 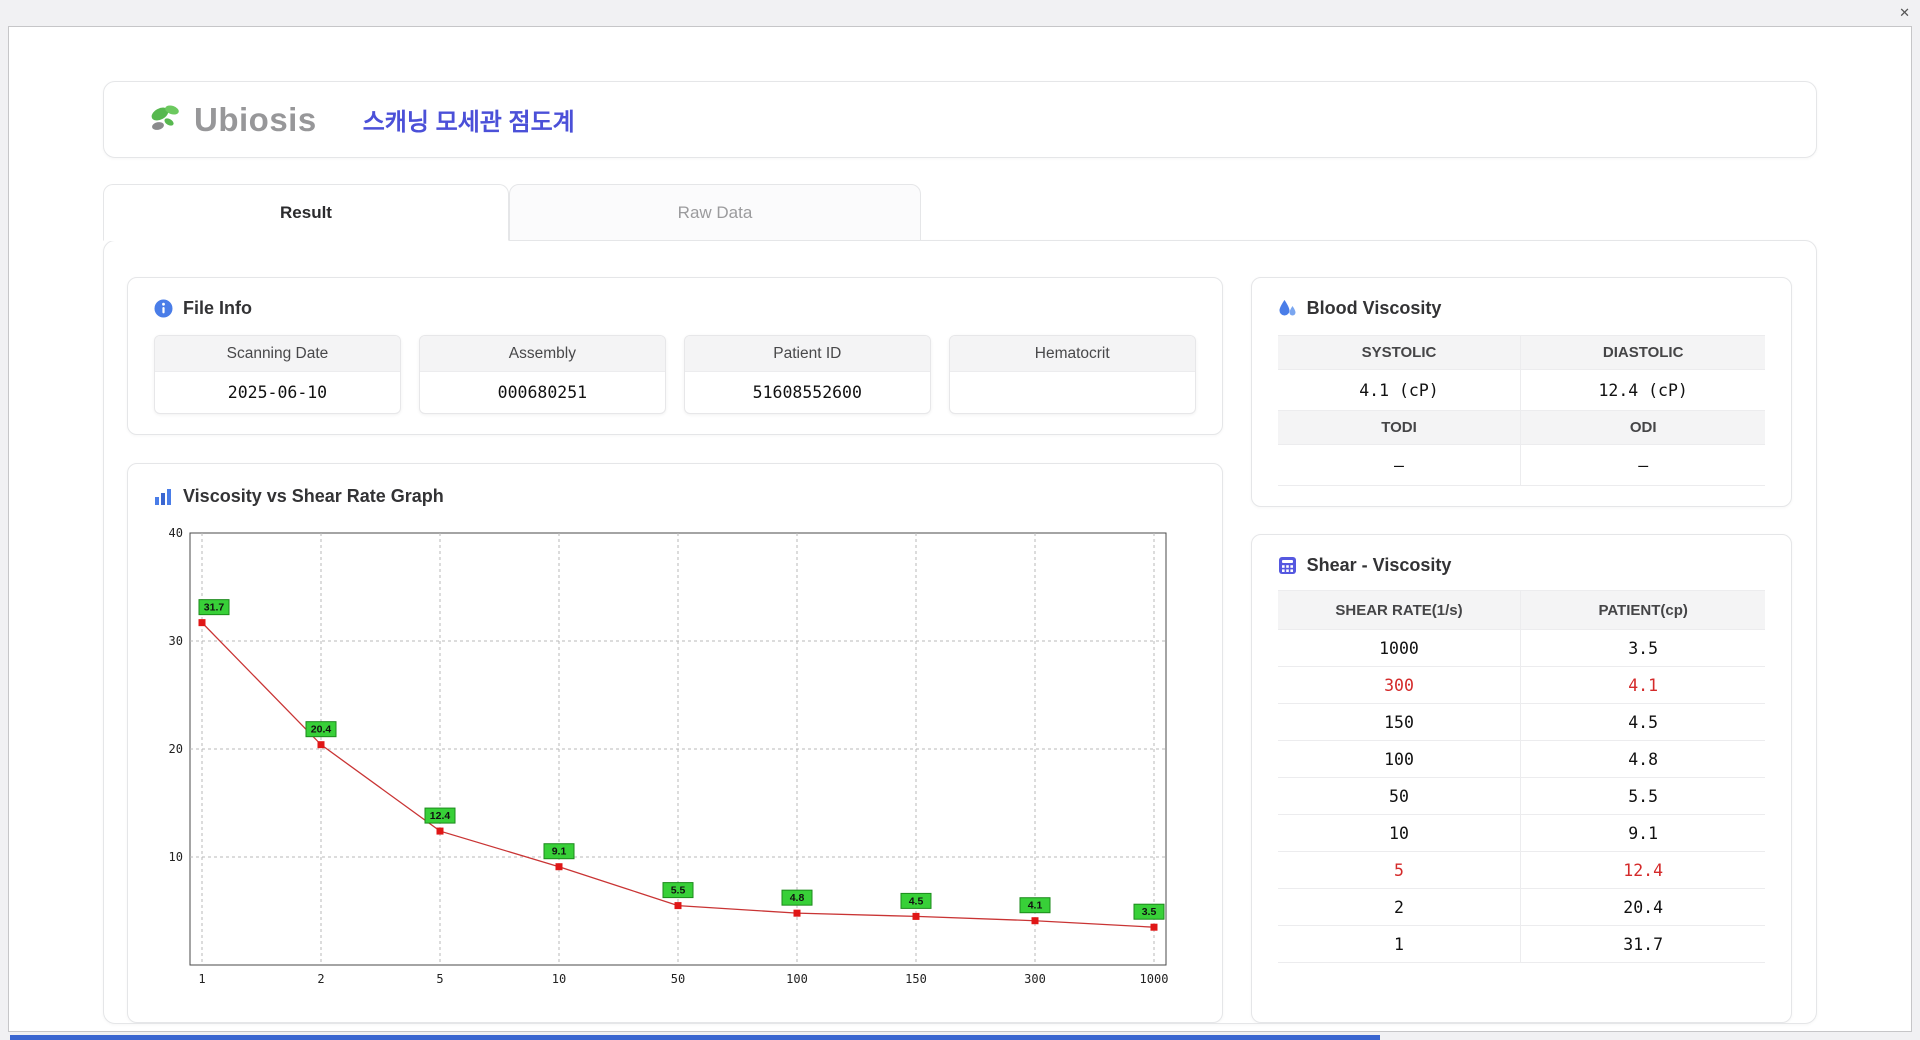 What do you see at coordinates (1400, 944) in the screenshot?
I see `shear-rate-value: 1` at bounding box center [1400, 944].